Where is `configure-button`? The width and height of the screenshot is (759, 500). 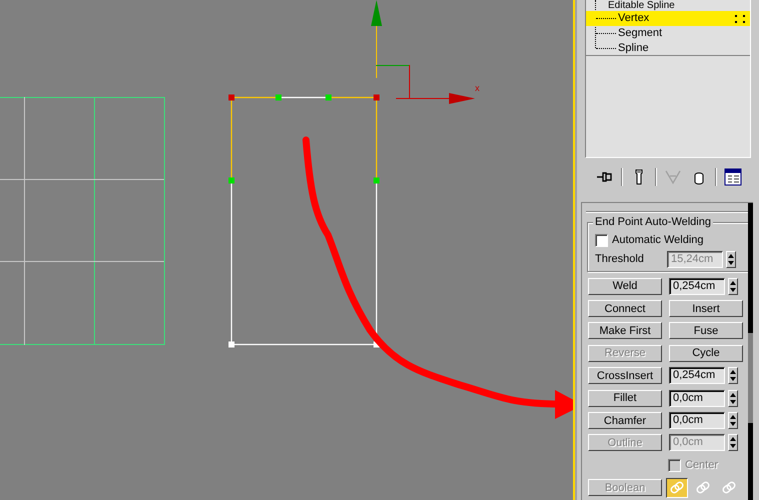 configure-button is located at coordinates (733, 177).